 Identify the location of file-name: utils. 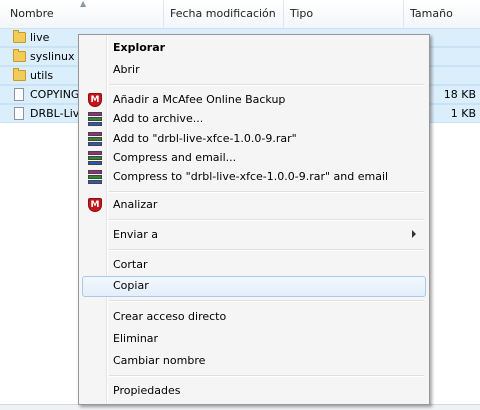
(42, 75).